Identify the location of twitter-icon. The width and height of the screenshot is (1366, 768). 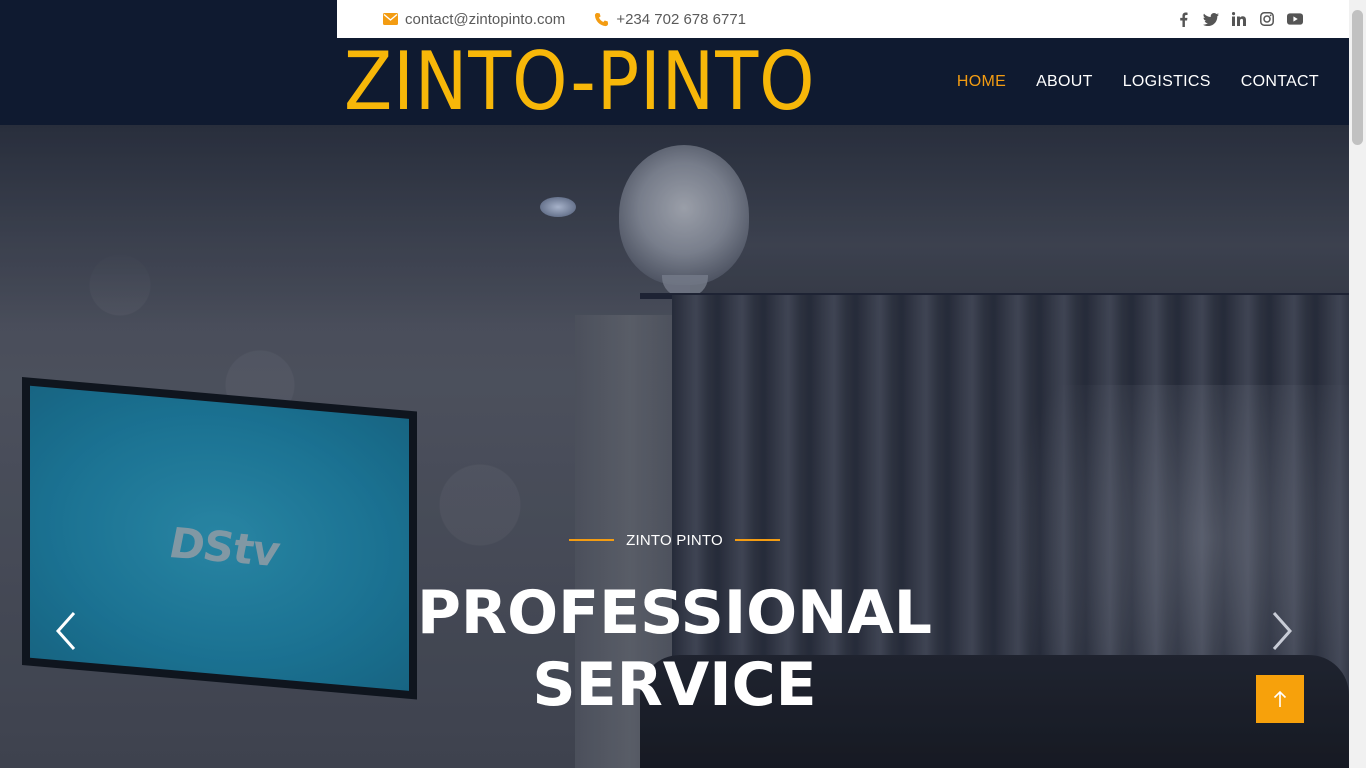
(1211, 19).